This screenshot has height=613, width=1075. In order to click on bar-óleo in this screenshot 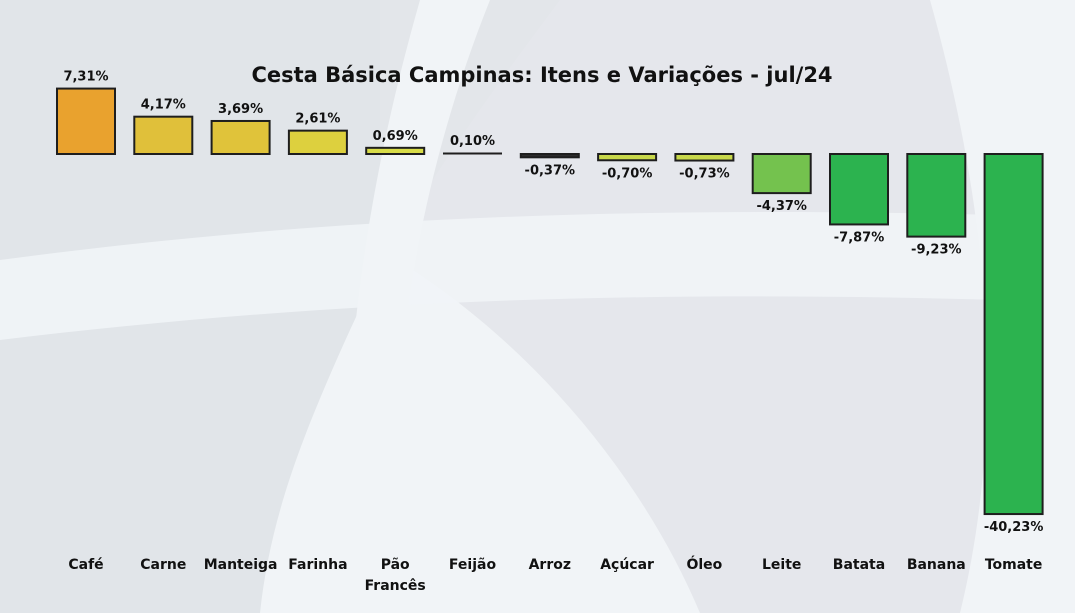, I will do `click(704, 157)`.